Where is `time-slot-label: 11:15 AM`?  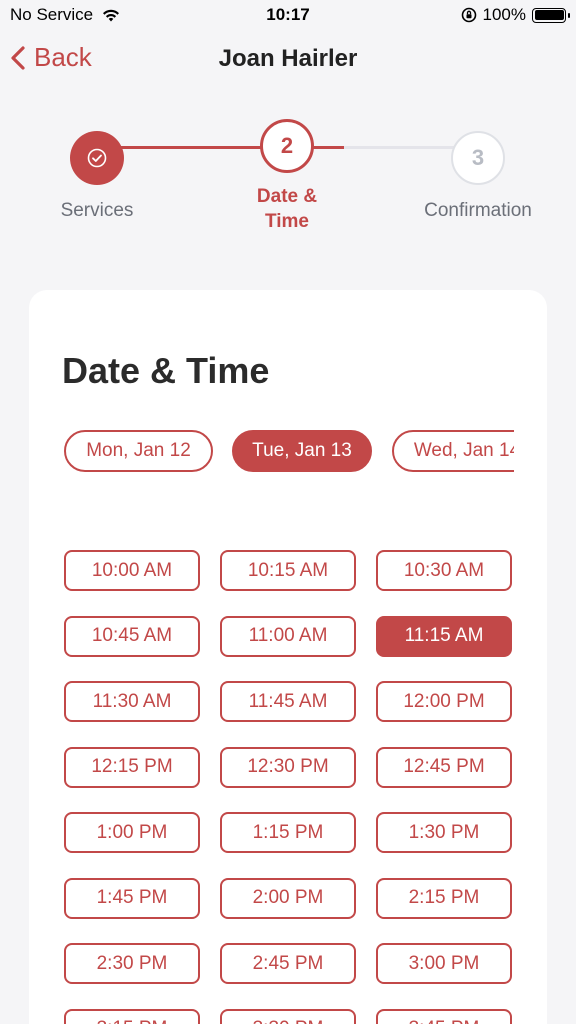 time-slot-label: 11:15 AM is located at coordinates (444, 635).